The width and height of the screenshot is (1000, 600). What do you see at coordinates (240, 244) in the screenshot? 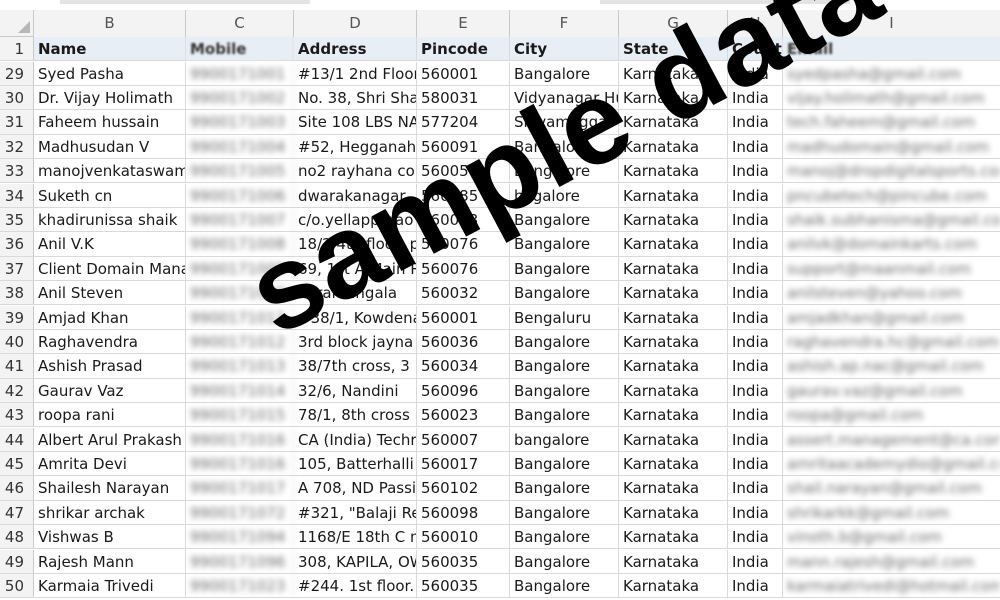
I see `cell-mobile: 9900171008` at bounding box center [240, 244].